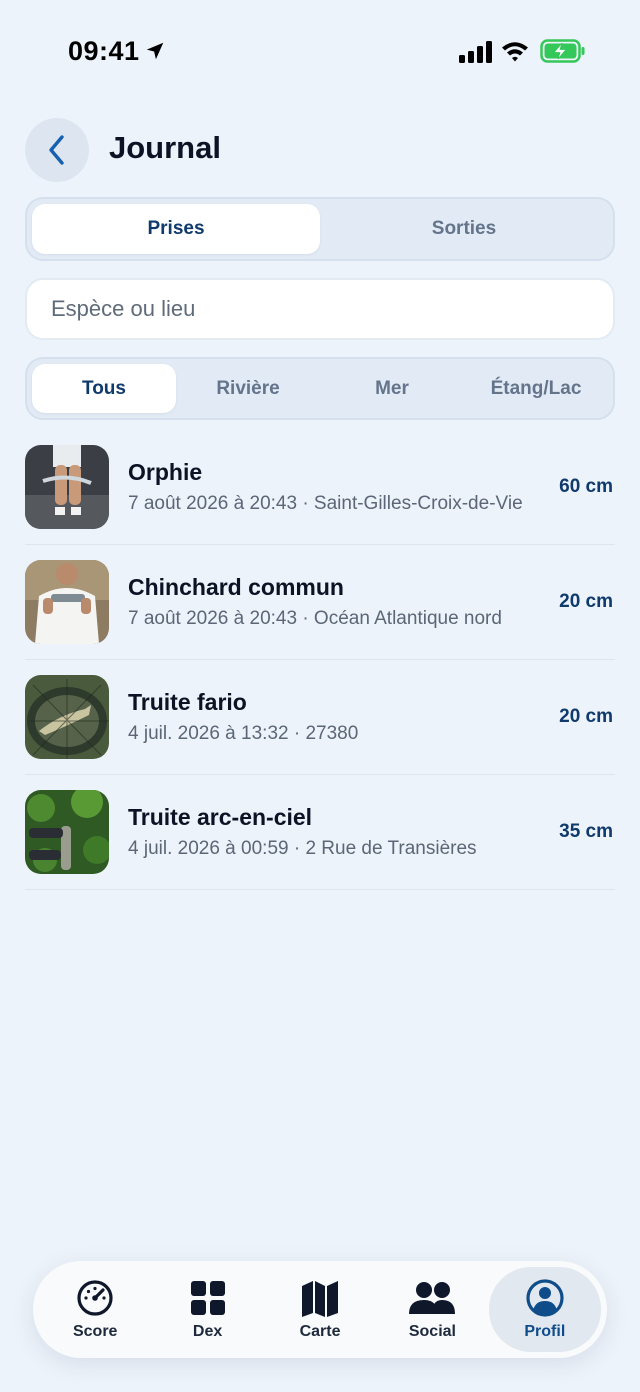 Image resolution: width=640 pixels, height=1392 pixels. Describe the element at coordinates (207, 1298) in the screenshot. I see `grid-icon` at that location.